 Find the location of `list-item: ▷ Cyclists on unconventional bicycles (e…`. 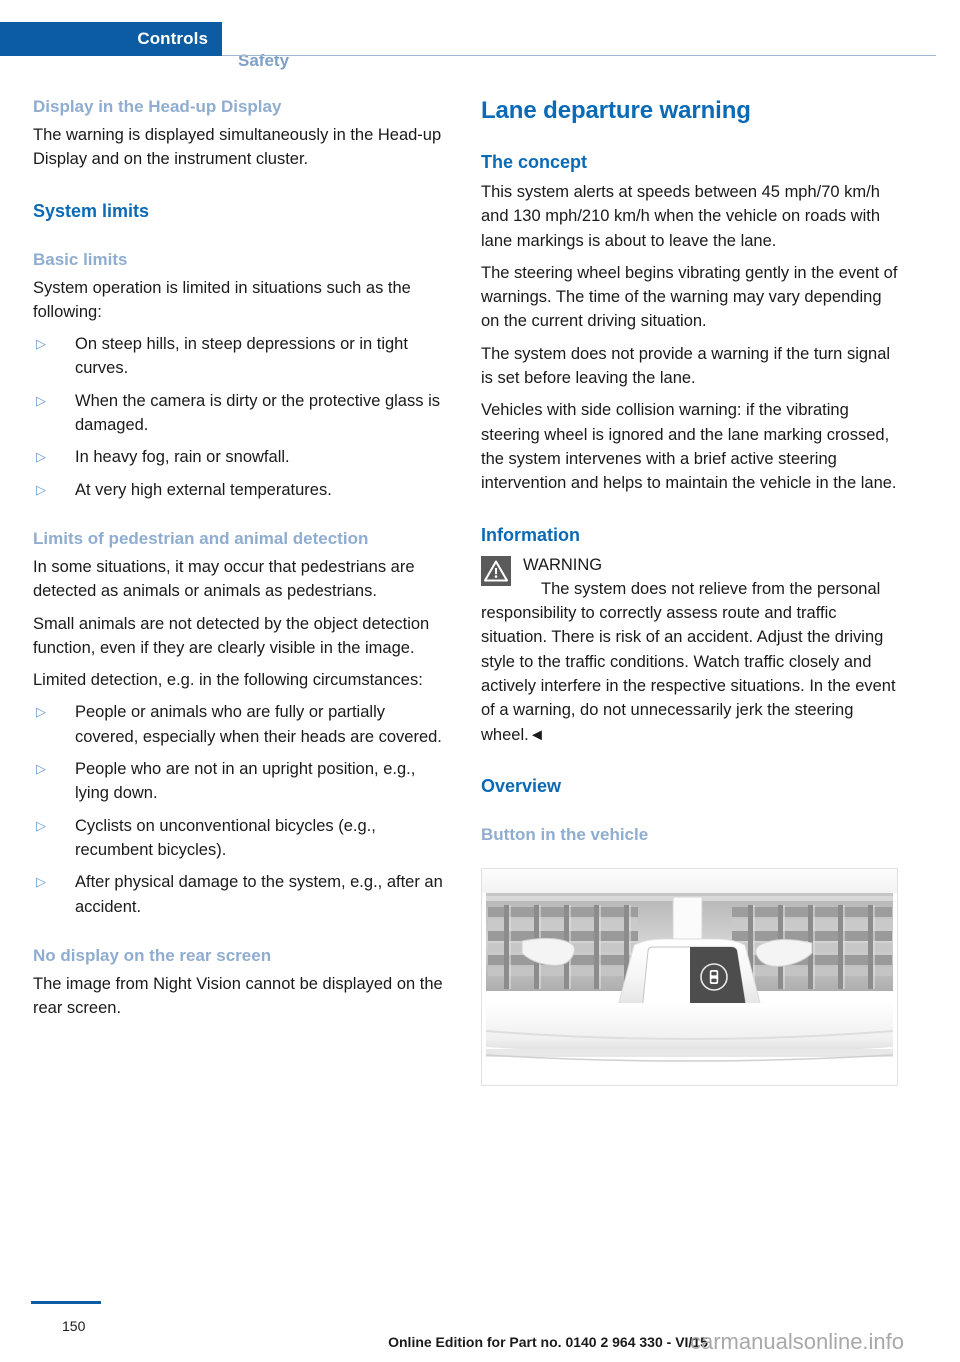

list-item: ▷ Cyclists on unconventional bicycles (e… is located at coordinates (242, 838).